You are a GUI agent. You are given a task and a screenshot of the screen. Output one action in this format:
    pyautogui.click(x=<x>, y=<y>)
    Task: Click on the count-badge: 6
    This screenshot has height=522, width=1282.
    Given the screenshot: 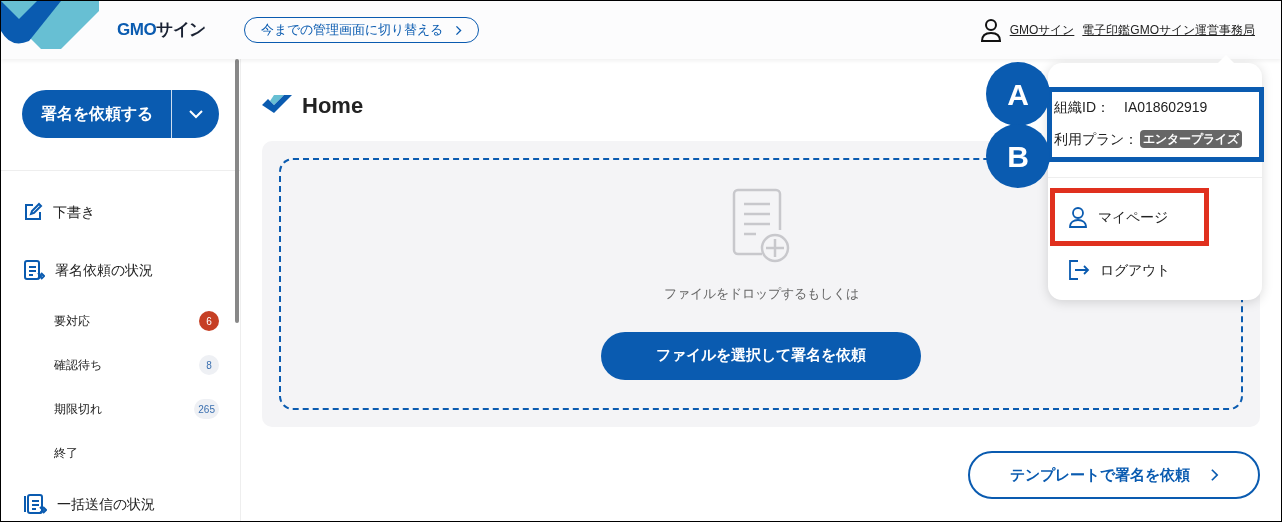 What is the action you would take?
    pyautogui.click(x=209, y=321)
    